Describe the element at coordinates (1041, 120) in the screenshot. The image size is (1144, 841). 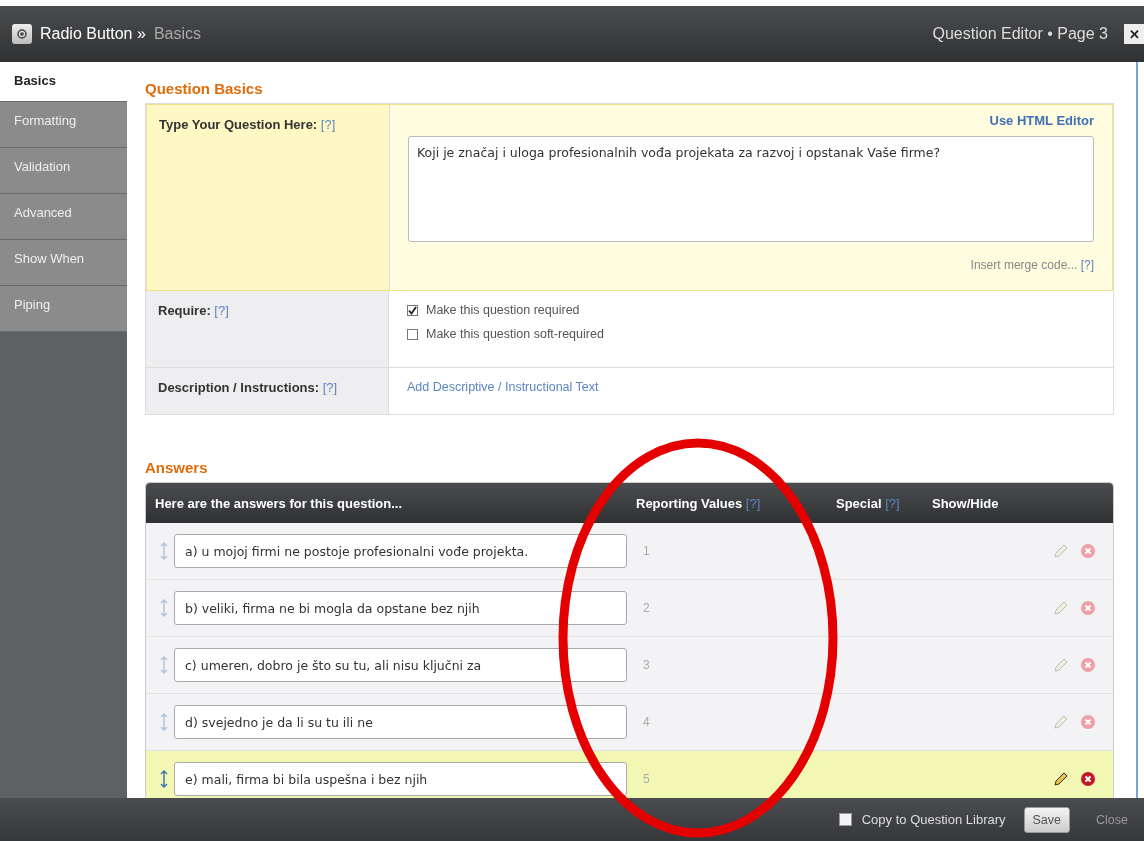
I see `html-editor-link: Use HTML Editor` at that location.